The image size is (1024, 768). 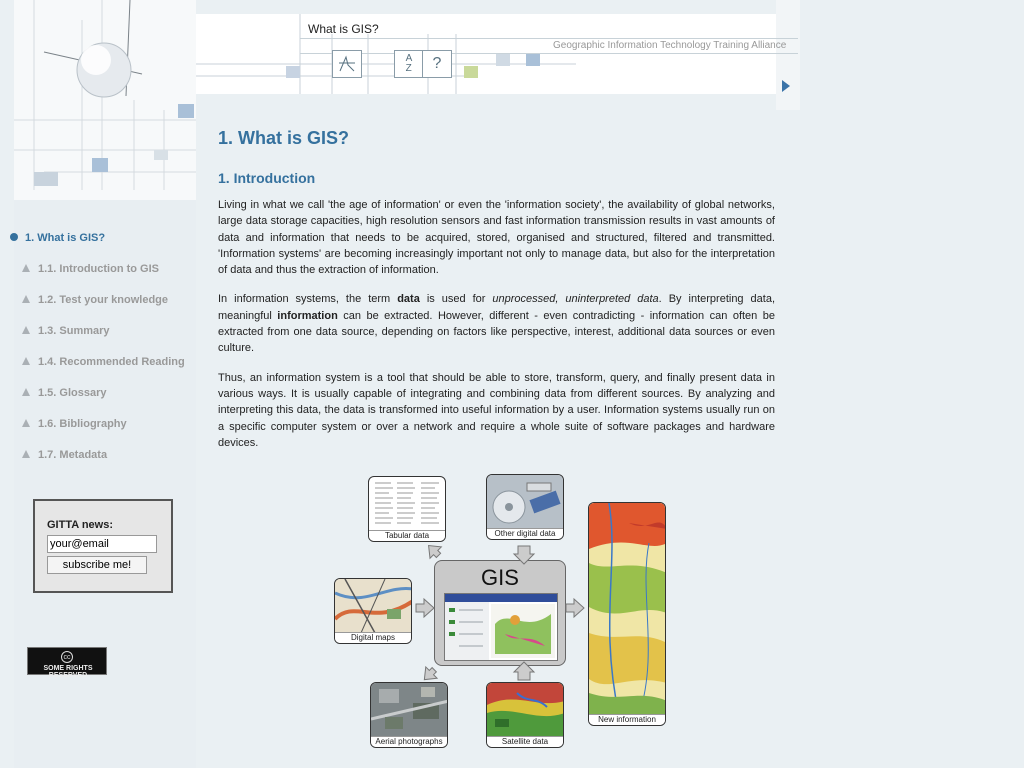 I want to click on sidebar-item-what-is-gis: 1. What is GIS?, so click(x=98, y=245).